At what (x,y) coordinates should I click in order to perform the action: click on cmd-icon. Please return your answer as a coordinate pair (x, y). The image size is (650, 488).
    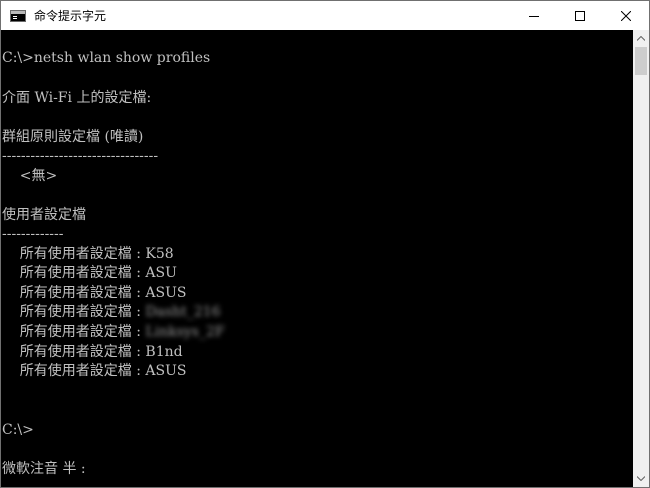
    Looking at the image, I should click on (18, 15).